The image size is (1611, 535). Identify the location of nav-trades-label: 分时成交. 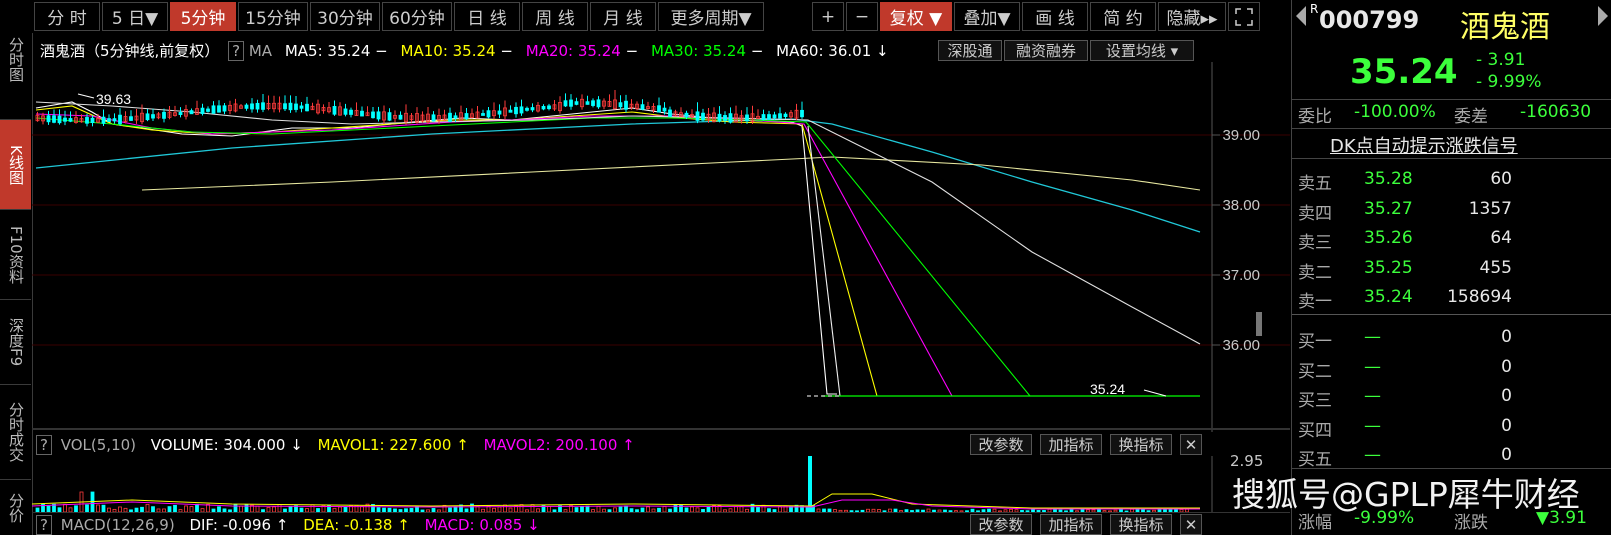
(16, 432).